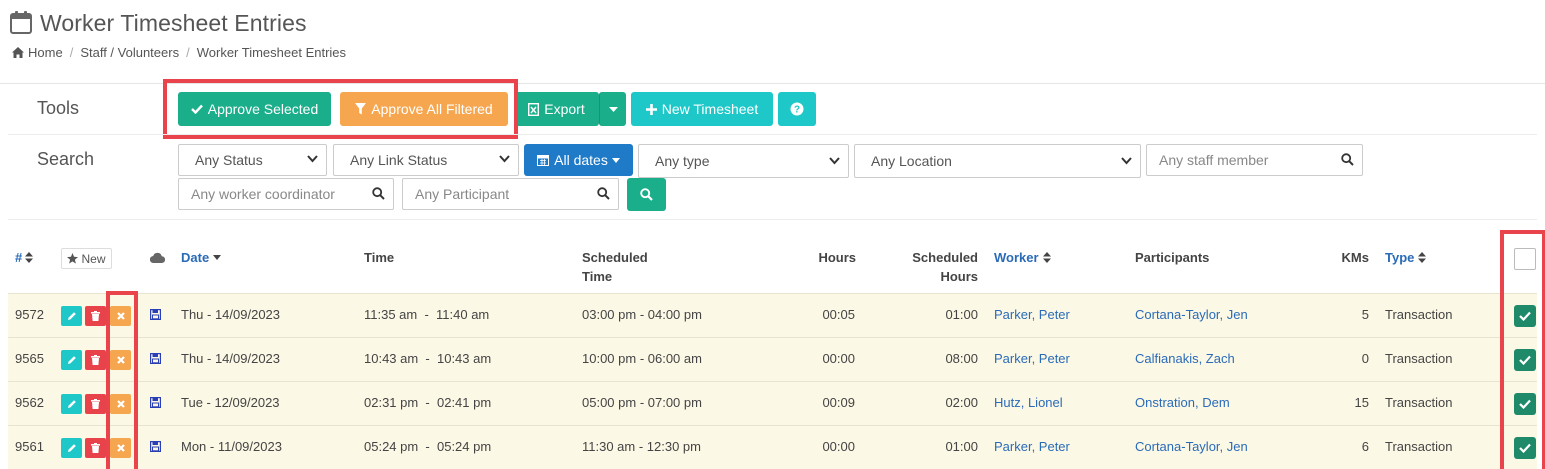 This screenshot has width=1545, height=469. Describe the element at coordinates (534, 109) in the screenshot. I see `excel-file-icon` at that location.